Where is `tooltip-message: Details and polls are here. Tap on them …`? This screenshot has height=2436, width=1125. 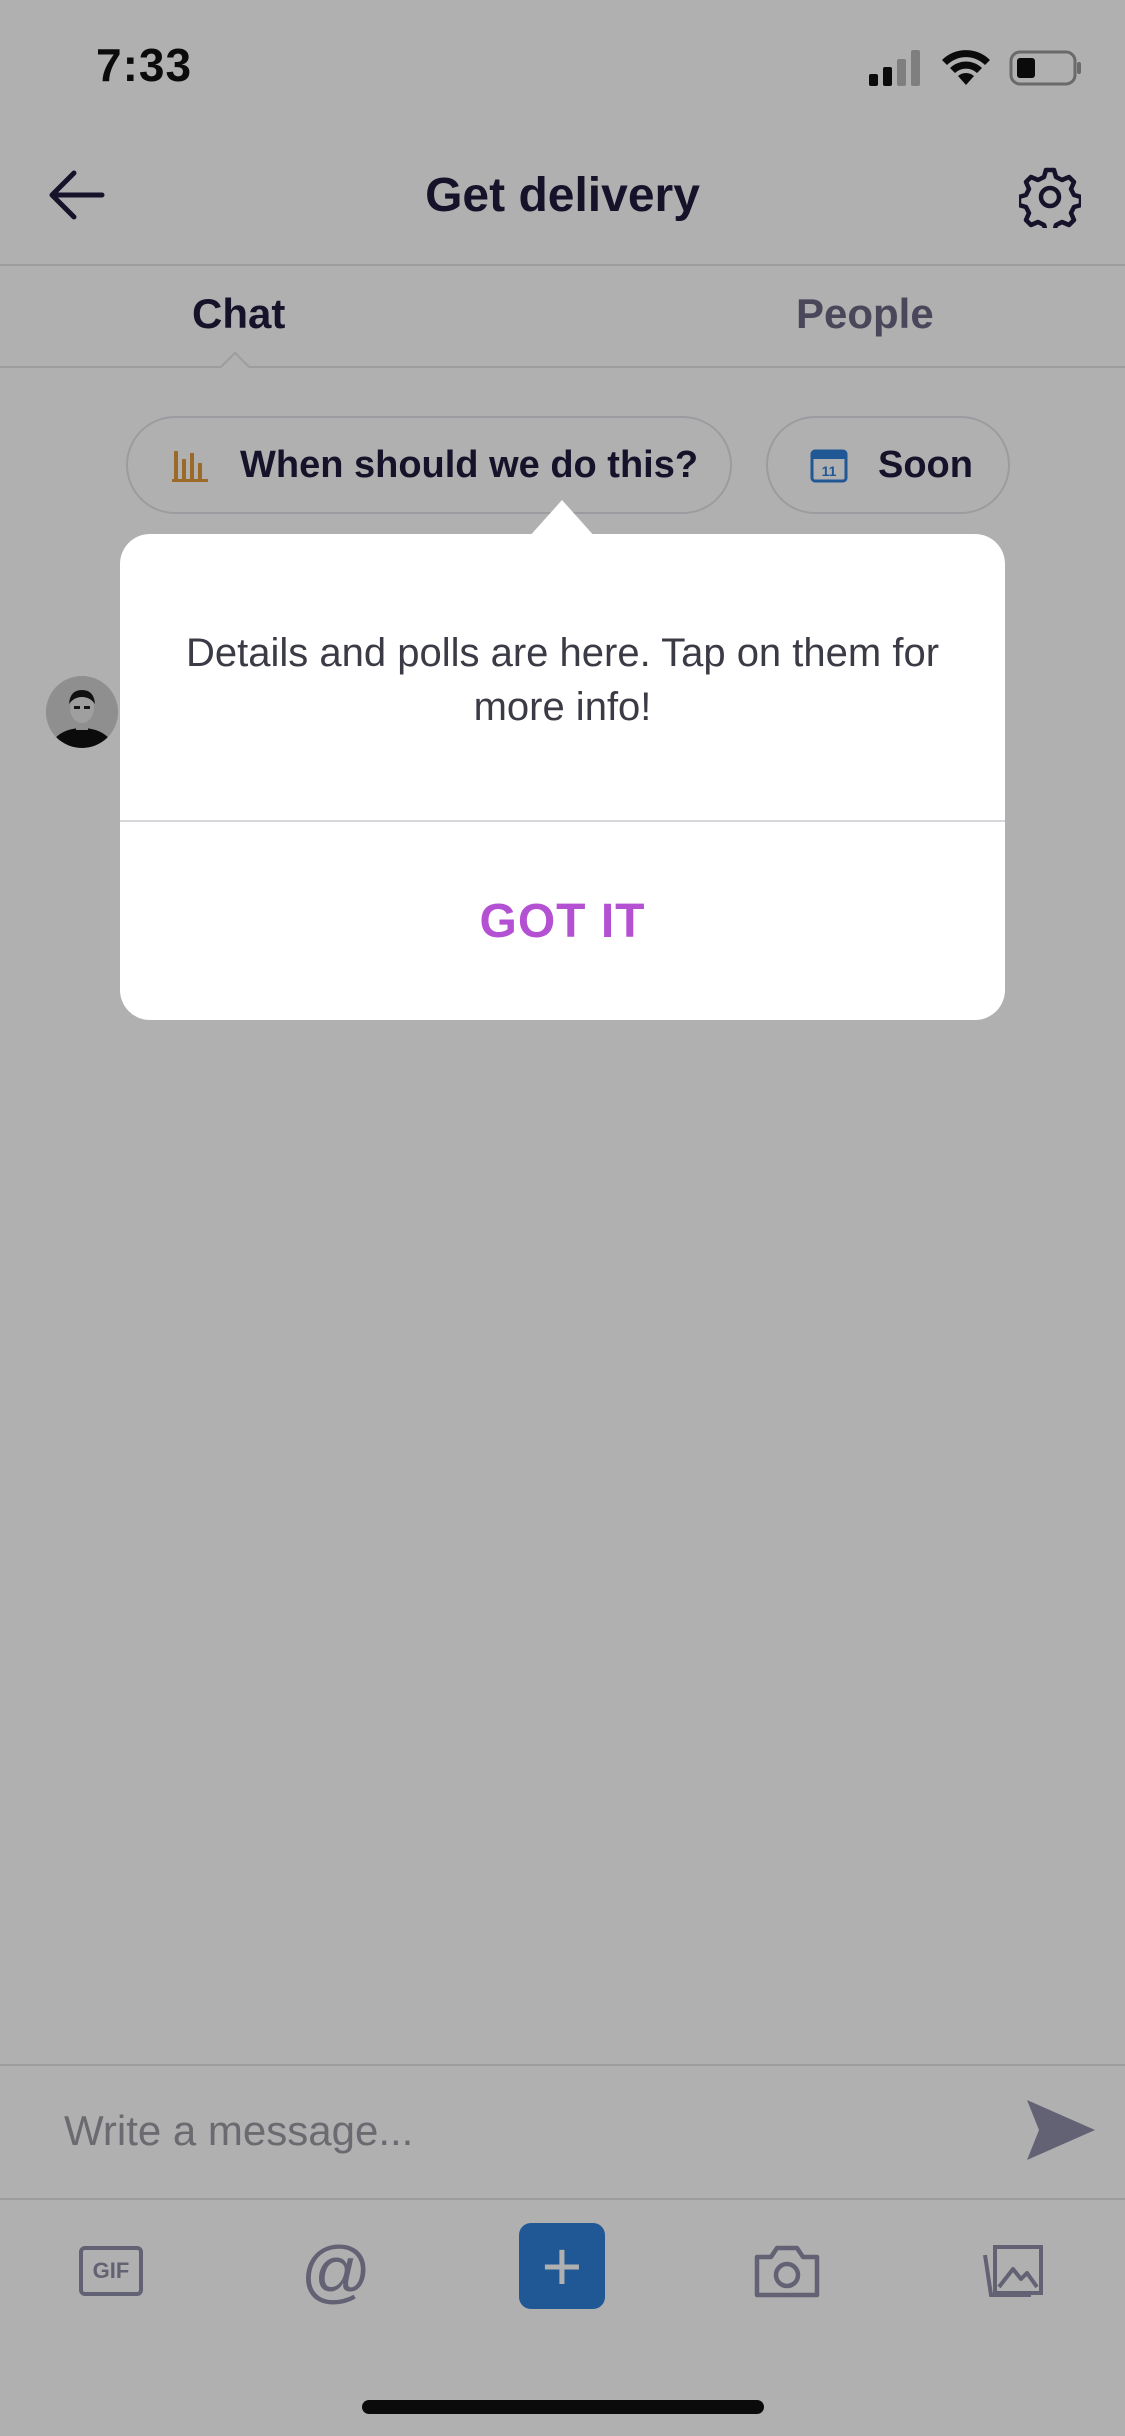
tooltip-message: Details and polls are here. Tap on them … is located at coordinates (562, 680).